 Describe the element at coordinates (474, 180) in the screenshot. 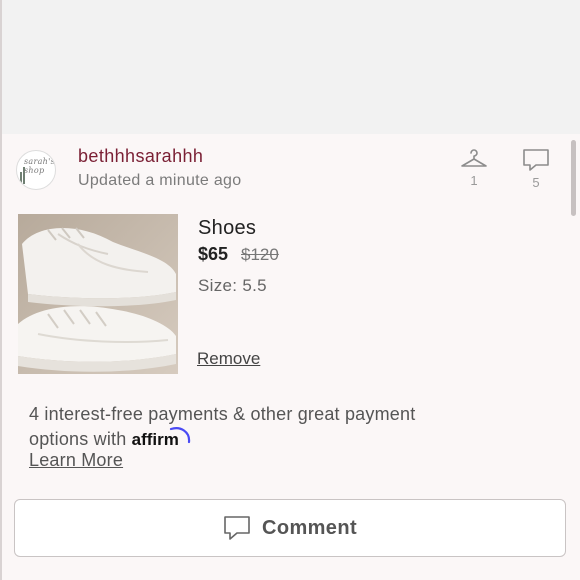

I see `like-count: 1` at that location.